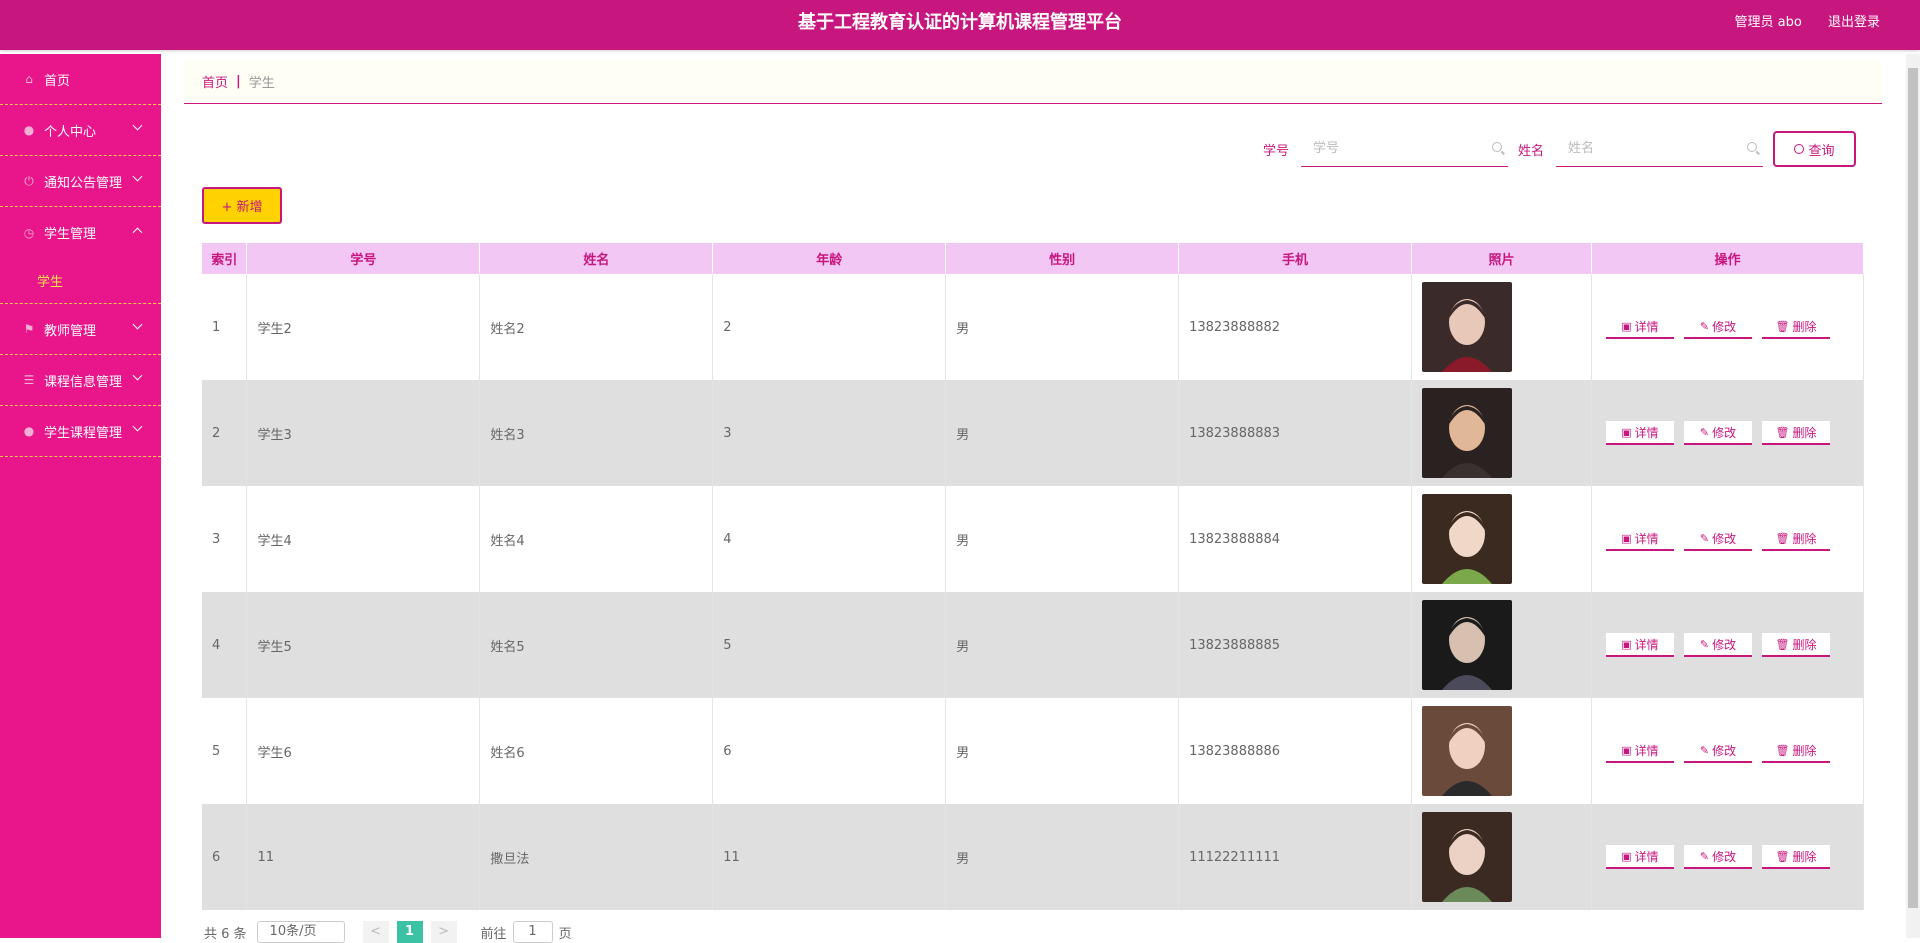  Describe the element at coordinates (29, 329) in the screenshot. I see `flag-icon: ⚑` at that location.